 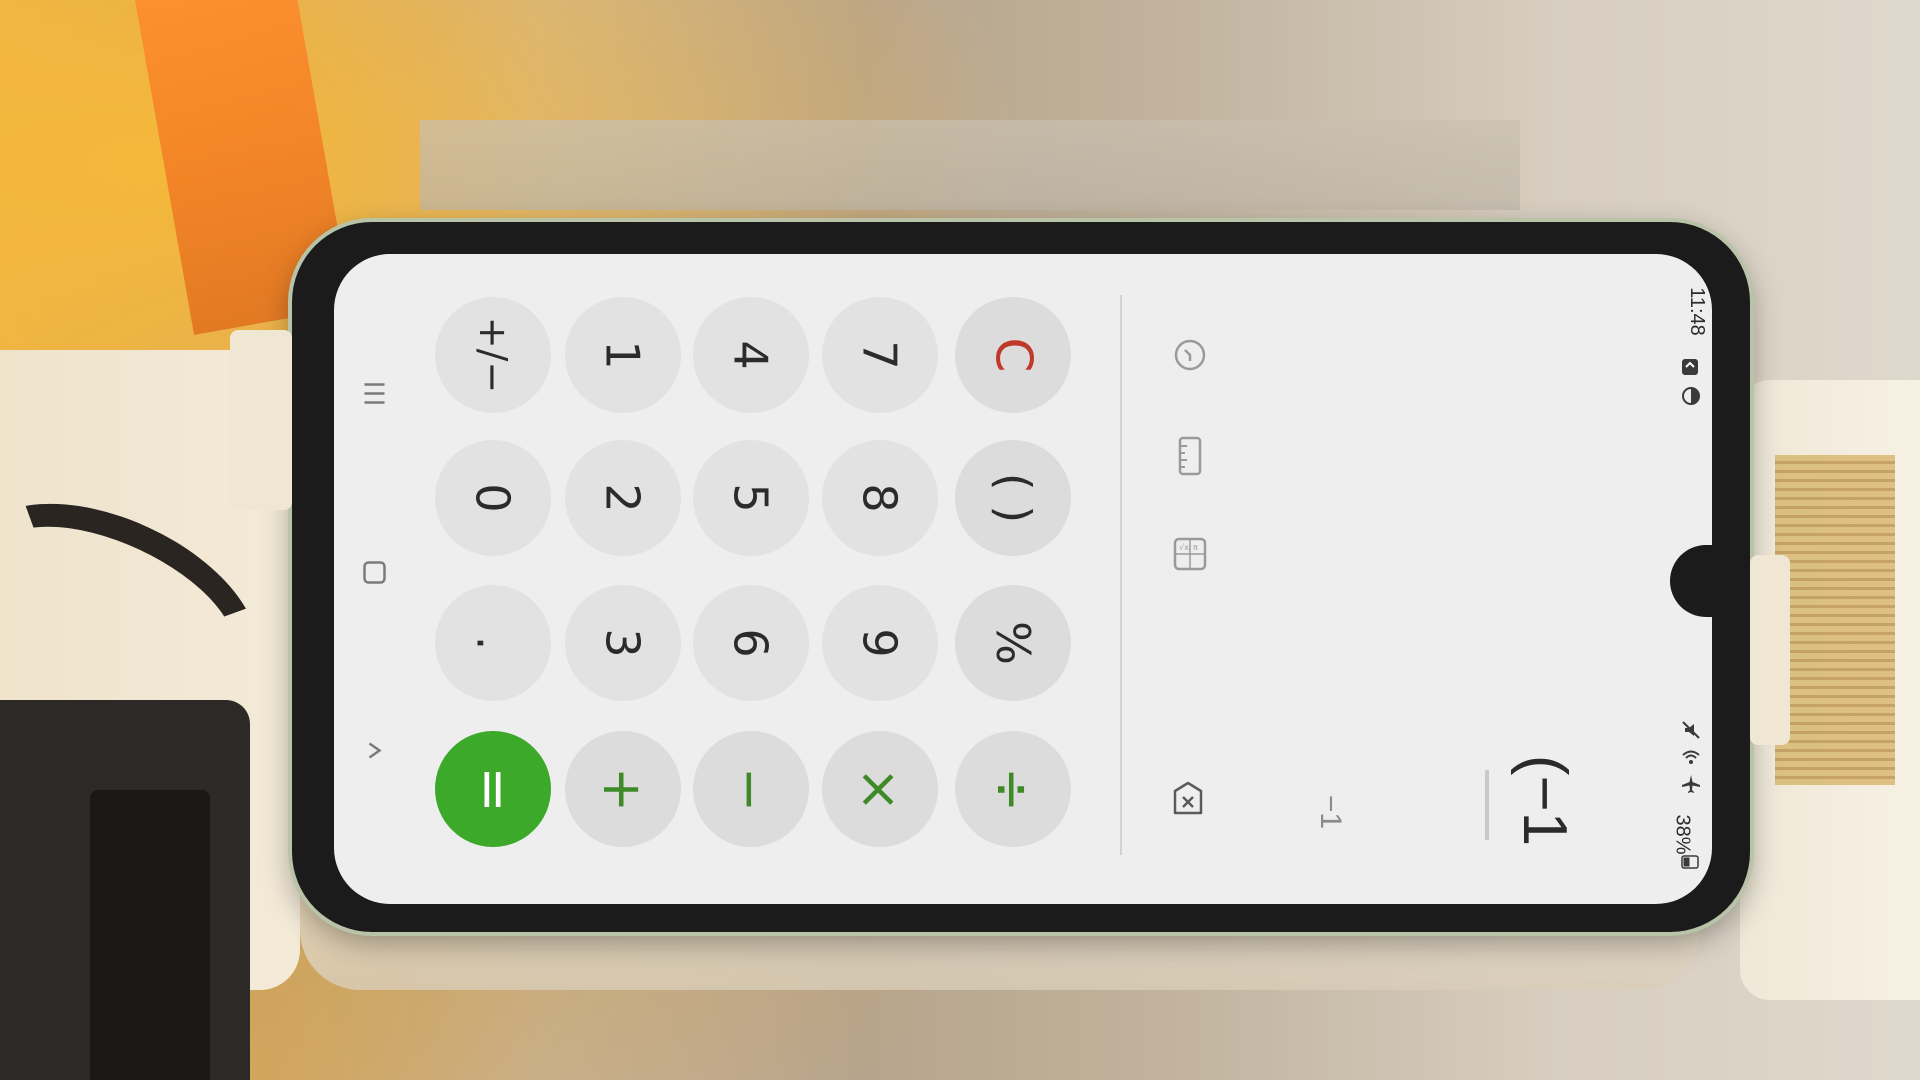 What do you see at coordinates (1691, 860) in the screenshot?
I see `battery-icon` at bounding box center [1691, 860].